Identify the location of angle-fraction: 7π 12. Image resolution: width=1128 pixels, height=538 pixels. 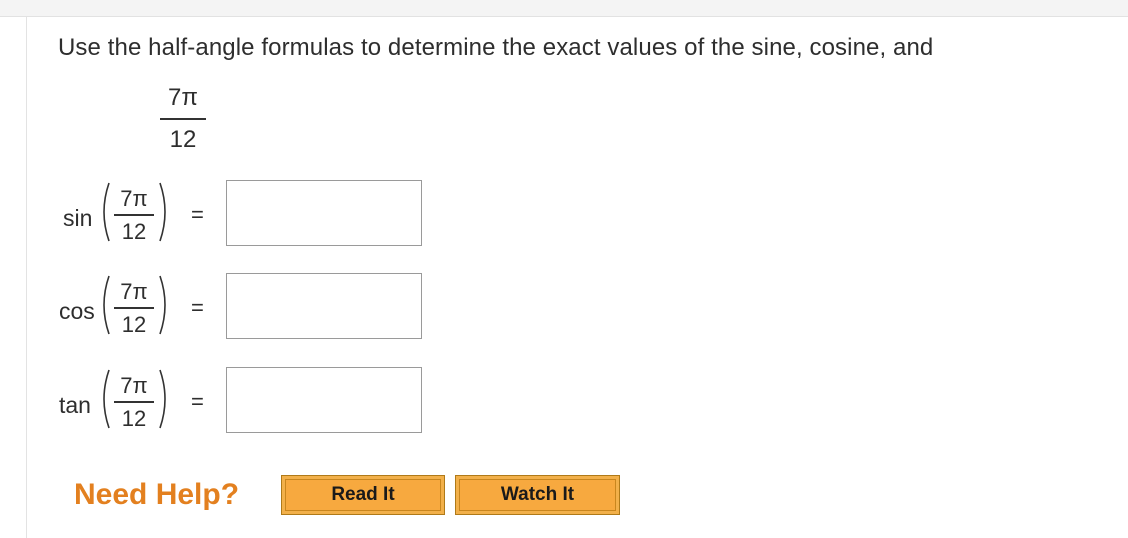
(183, 118).